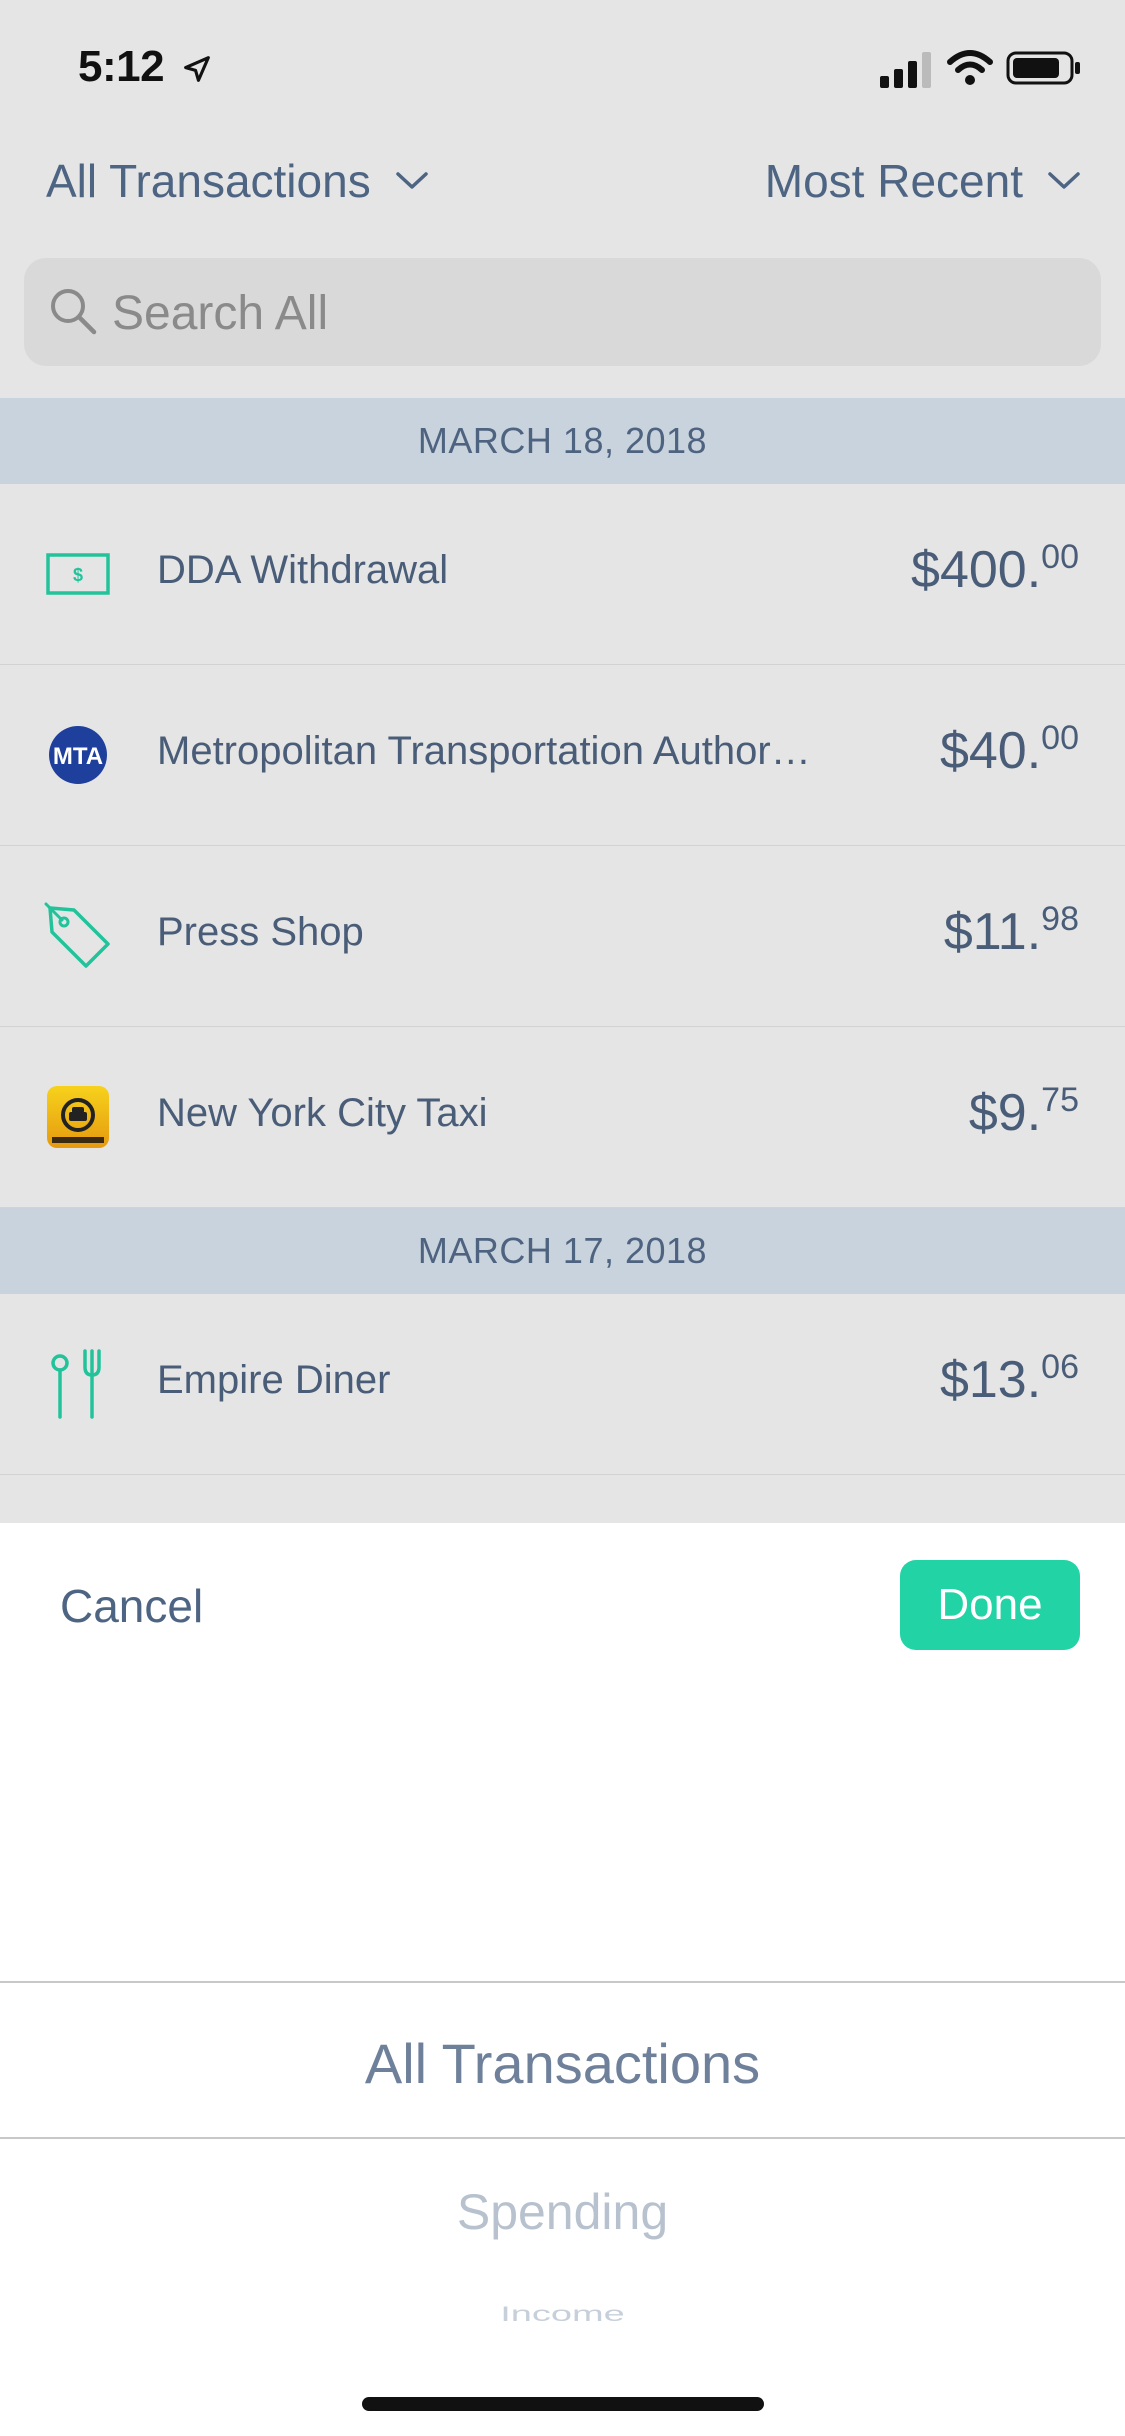 This screenshot has width=1125, height=2436. Describe the element at coordinates (992, 932) in the screenshot. I see `amount-dollars: $11.` at that location.